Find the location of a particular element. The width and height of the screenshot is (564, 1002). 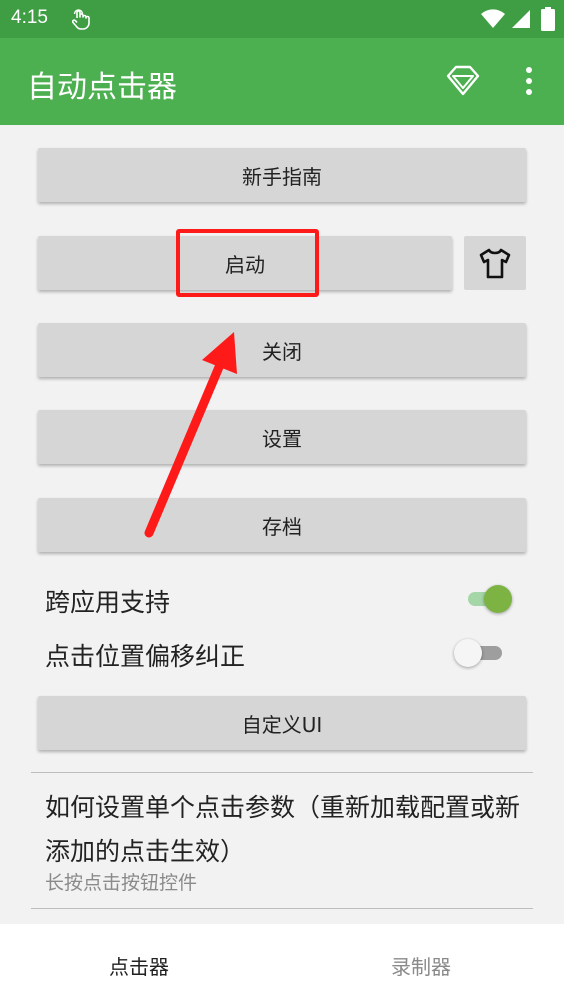

offset-correction-label: 点击位置偏移纠正 is located at coordinates (145, 656).